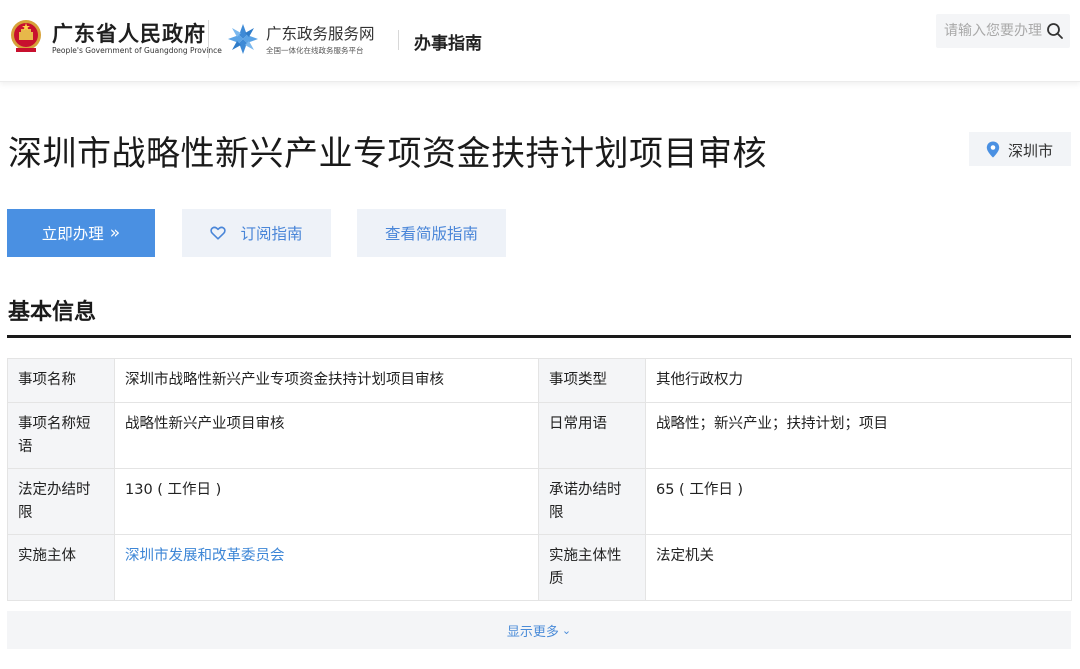 This screenshot has width=1080, height=669. I want to click on info-value: 战略性新兴产业项目审核, so click(326, 435).